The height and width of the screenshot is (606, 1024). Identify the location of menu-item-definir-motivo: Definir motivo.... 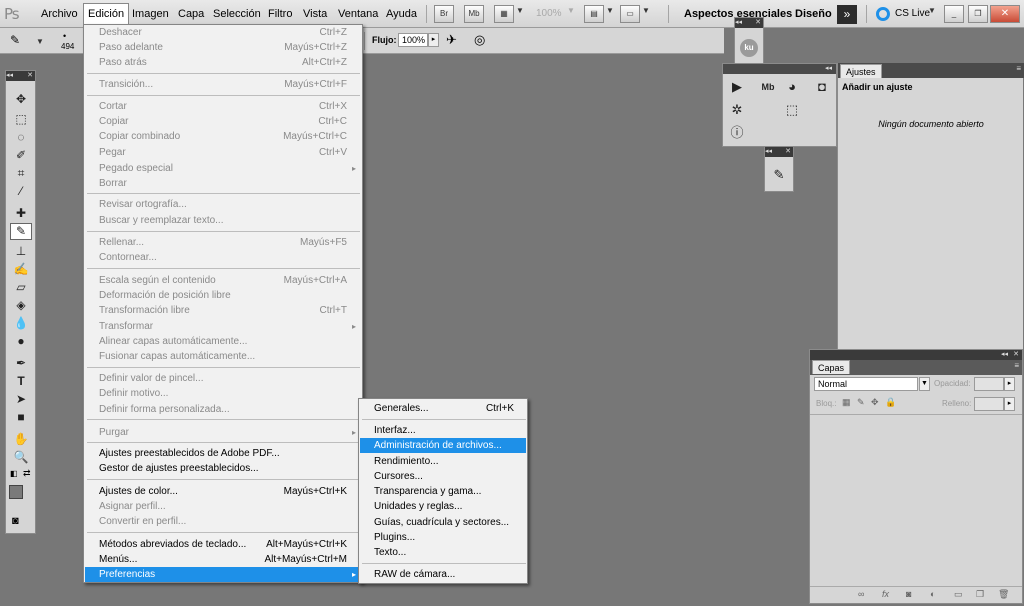
(223, 393).